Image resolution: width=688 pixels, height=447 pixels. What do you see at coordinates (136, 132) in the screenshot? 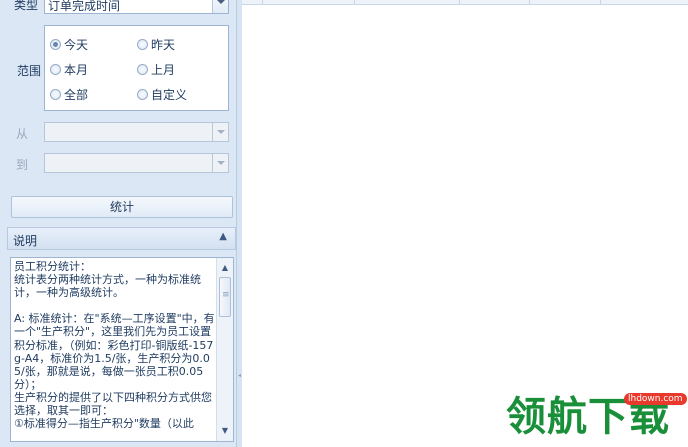
I see `from-date-field` at bounding box center [136, 132].